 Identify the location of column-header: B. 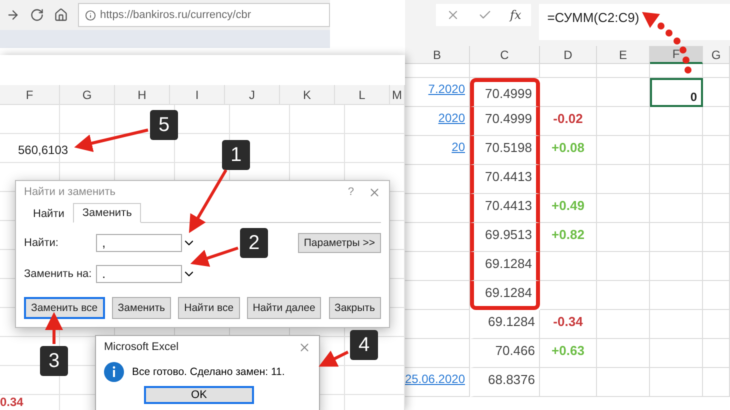
(437, 55).